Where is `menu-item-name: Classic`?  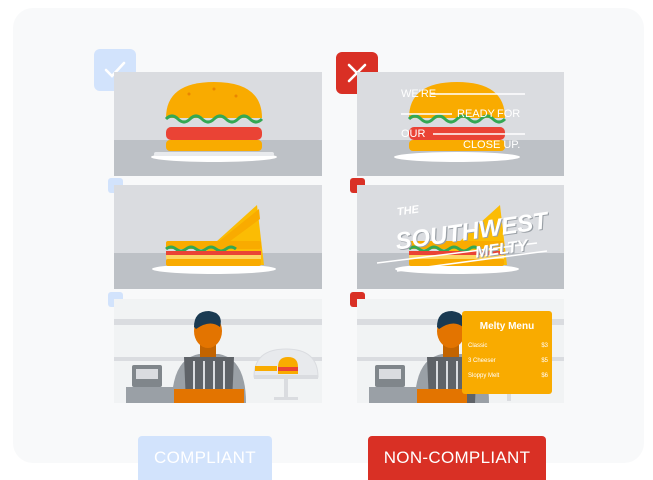 menu-item-name: Classic is located at coordinates (478, 346).